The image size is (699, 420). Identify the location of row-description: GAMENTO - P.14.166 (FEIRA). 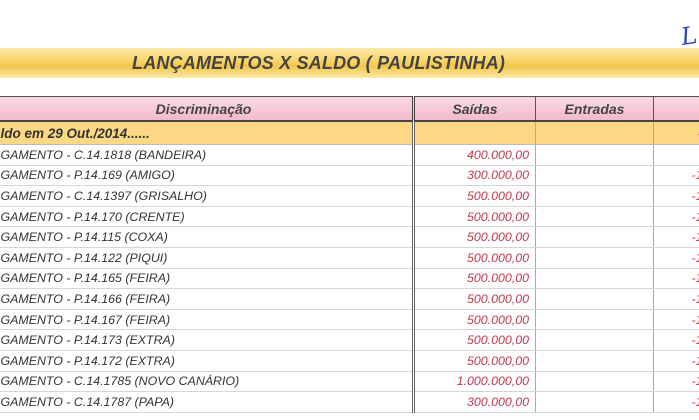
(207, 299).